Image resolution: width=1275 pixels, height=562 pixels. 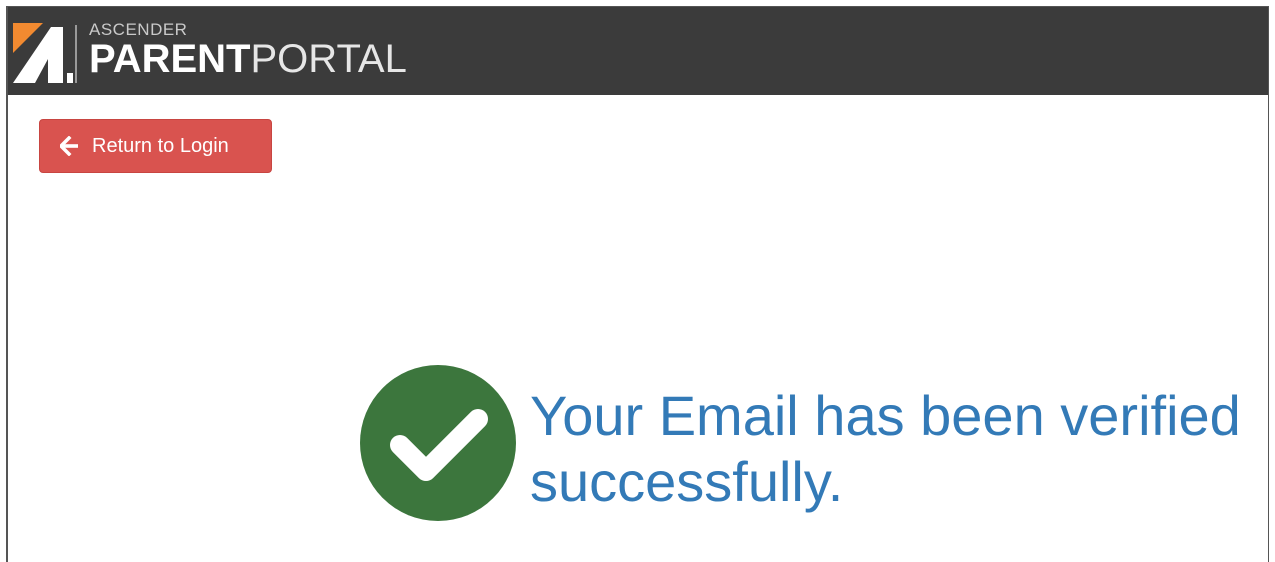 I want to click on brand-portal: PORTAL, so click(x=328, y=59).